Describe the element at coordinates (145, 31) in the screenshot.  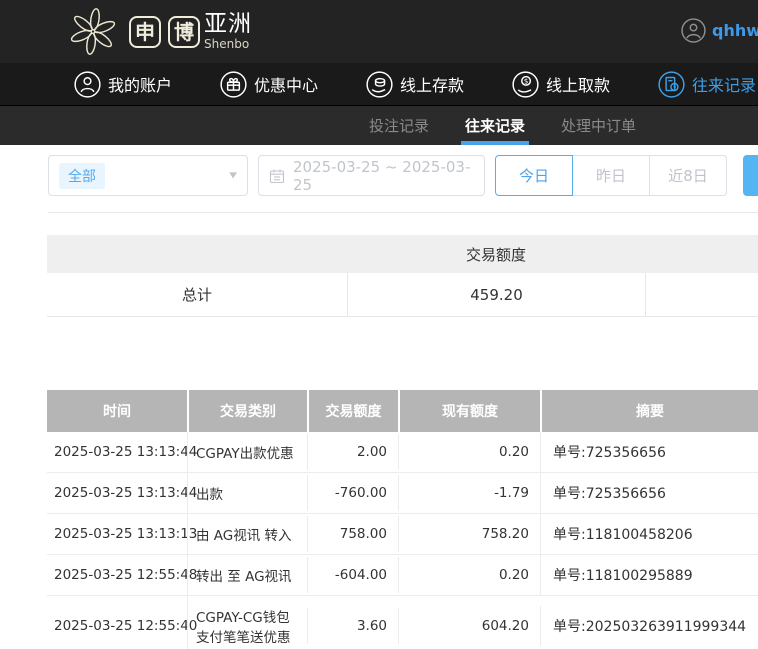
I see `logo-char-shen: 申` at that location.